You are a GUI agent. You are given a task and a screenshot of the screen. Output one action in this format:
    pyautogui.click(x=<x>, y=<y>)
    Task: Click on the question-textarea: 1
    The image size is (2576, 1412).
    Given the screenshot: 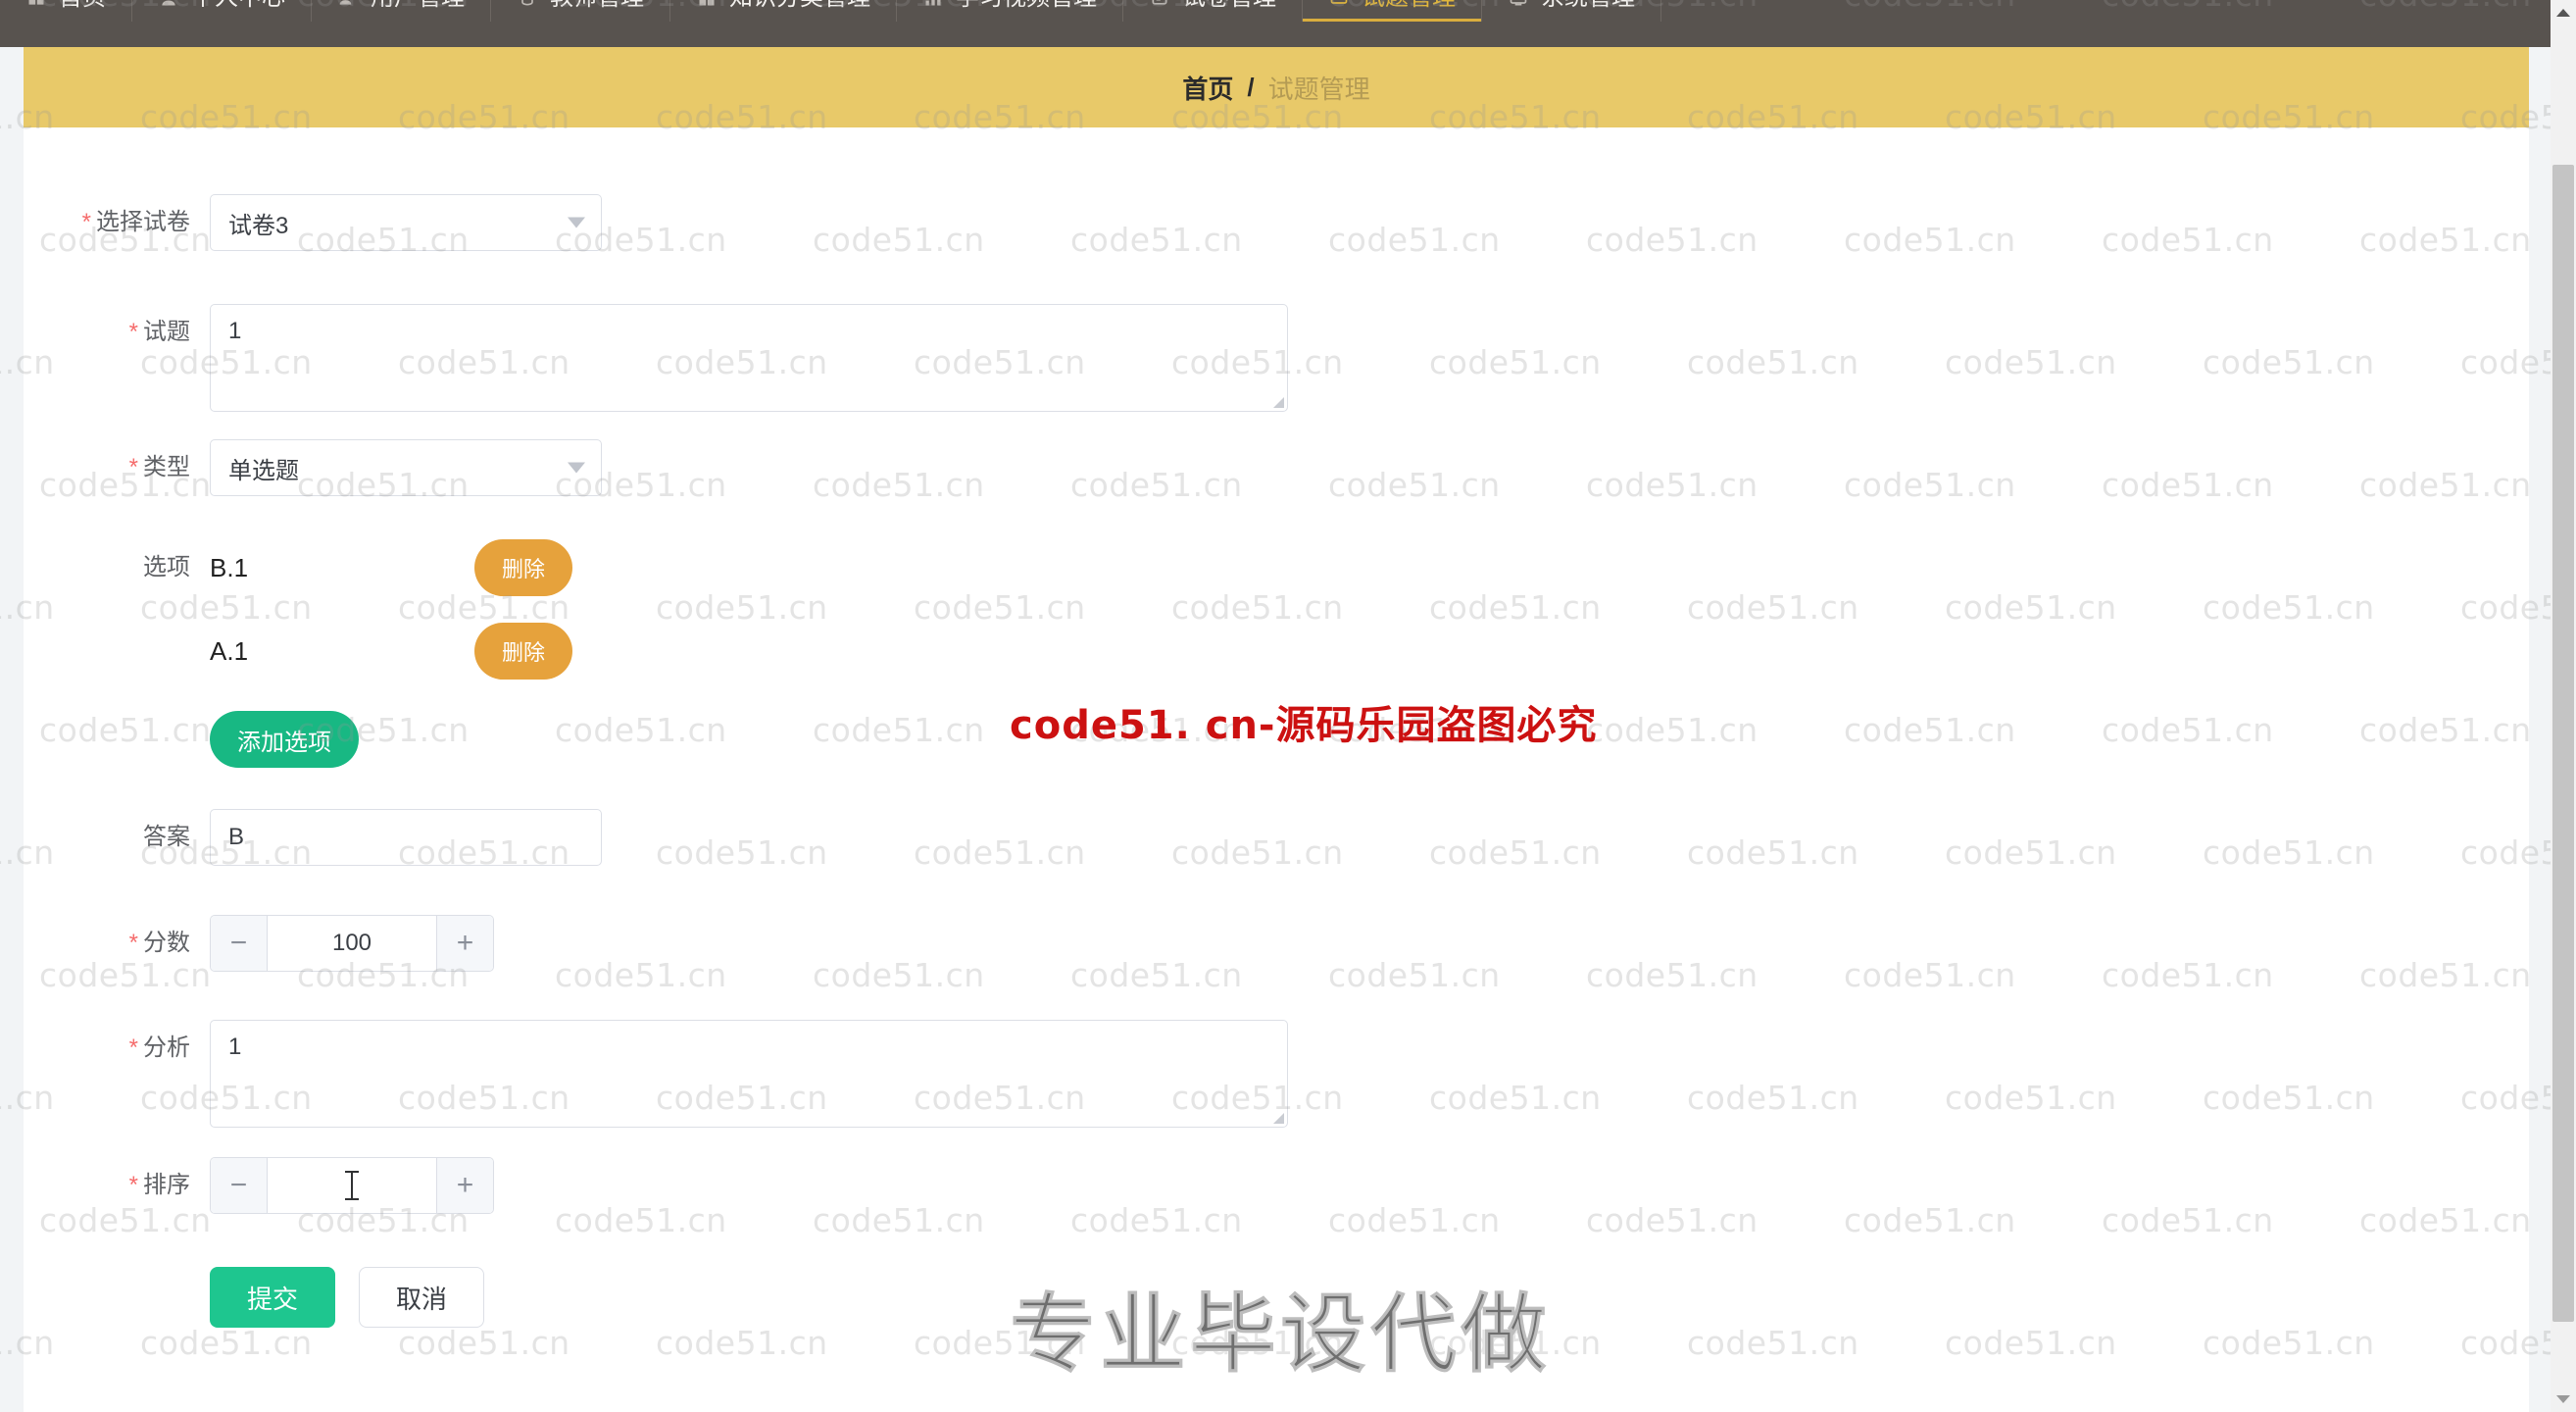 What is the action you would take?
    pyautogui.click(x=749, y=358)
    